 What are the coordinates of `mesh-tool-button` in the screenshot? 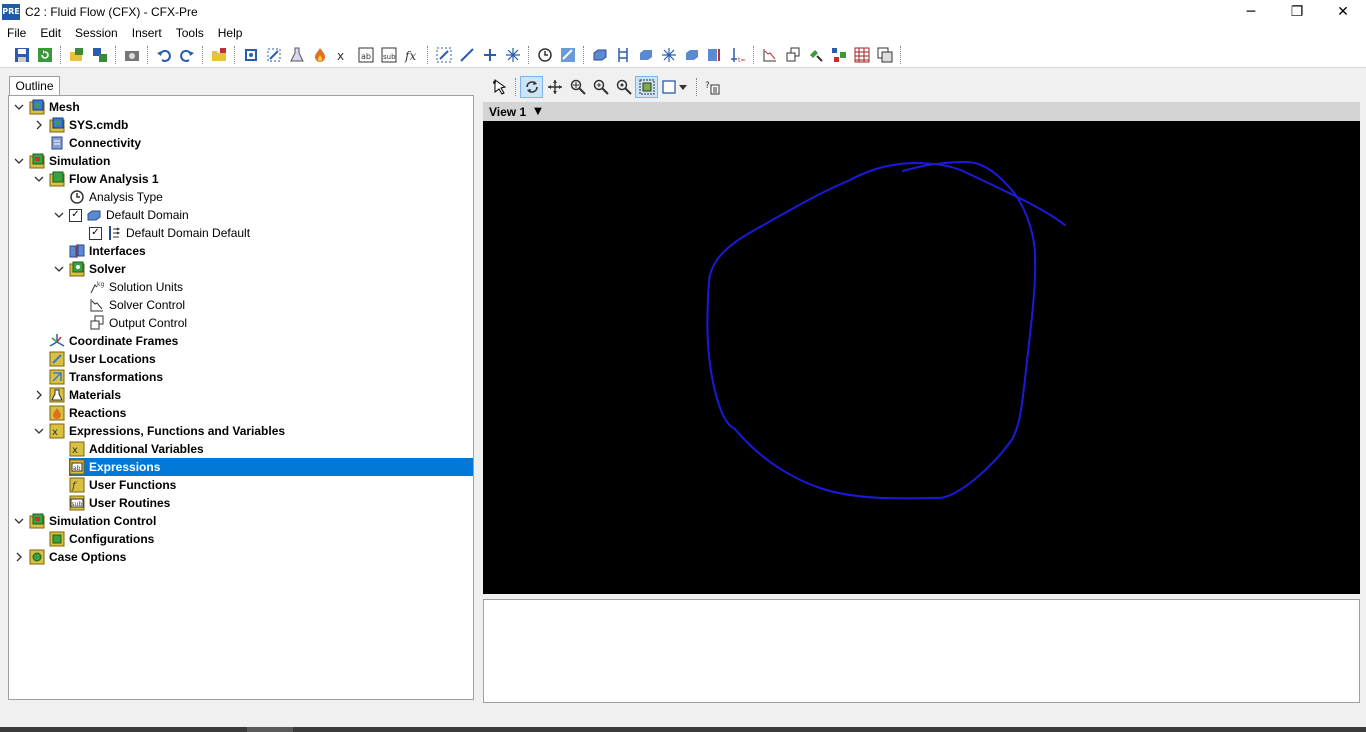 It's located at (99, 55).